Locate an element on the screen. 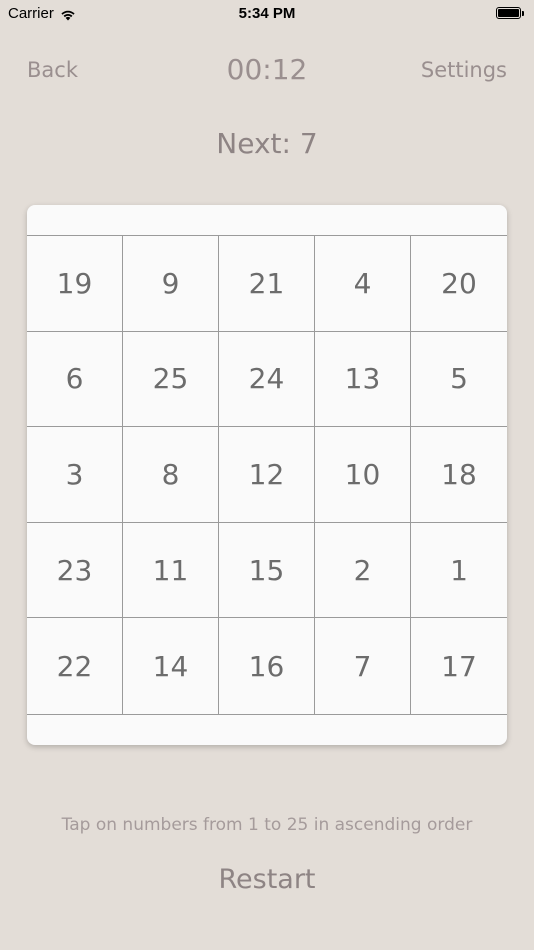  grid-cell: 19 is located at coordinates (75, 284).